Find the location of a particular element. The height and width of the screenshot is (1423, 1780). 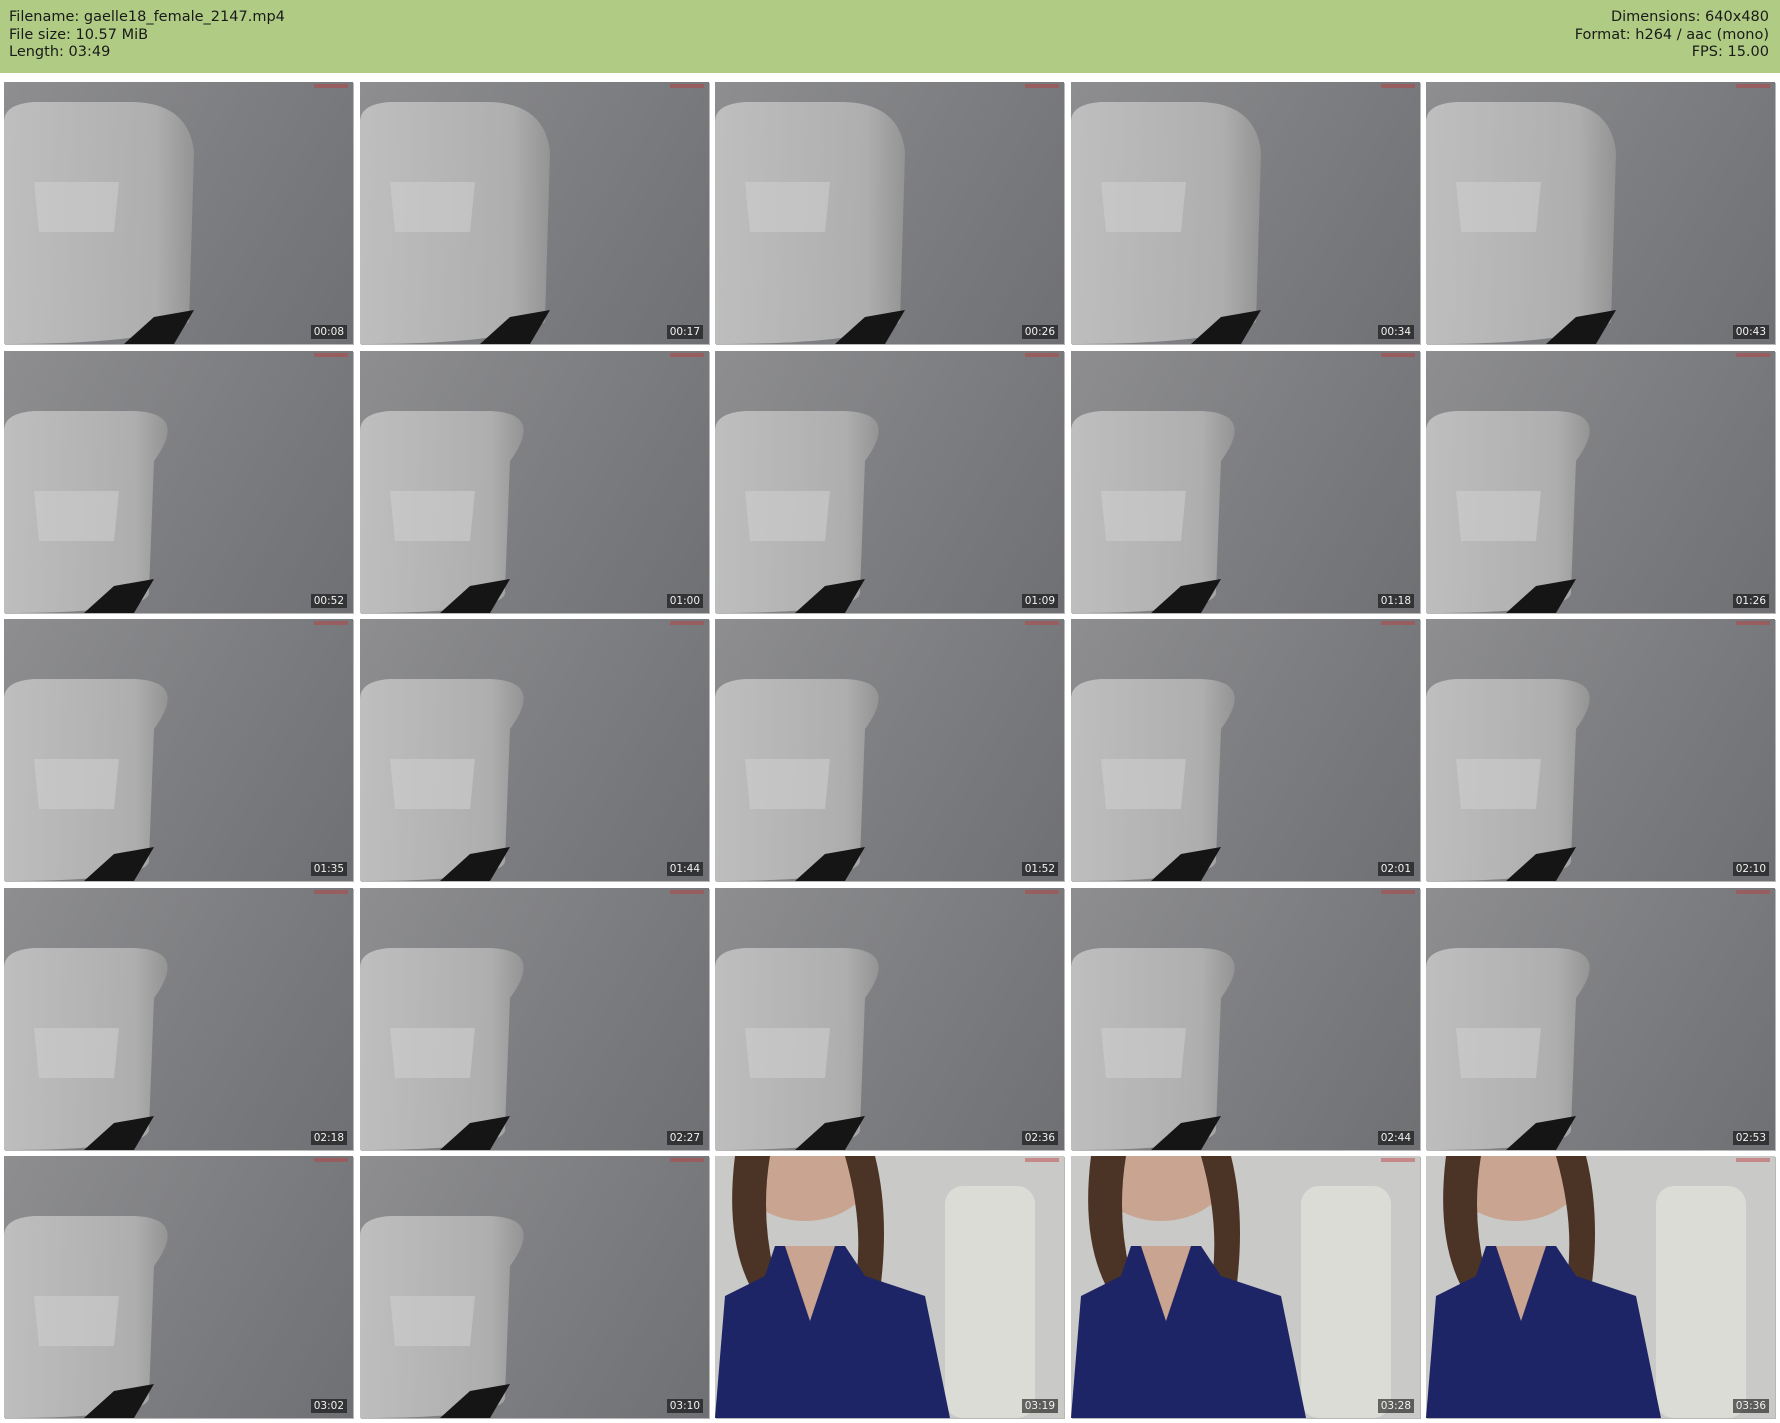

video-thumbnail: 01:00 is located at coordinates (534, 482).